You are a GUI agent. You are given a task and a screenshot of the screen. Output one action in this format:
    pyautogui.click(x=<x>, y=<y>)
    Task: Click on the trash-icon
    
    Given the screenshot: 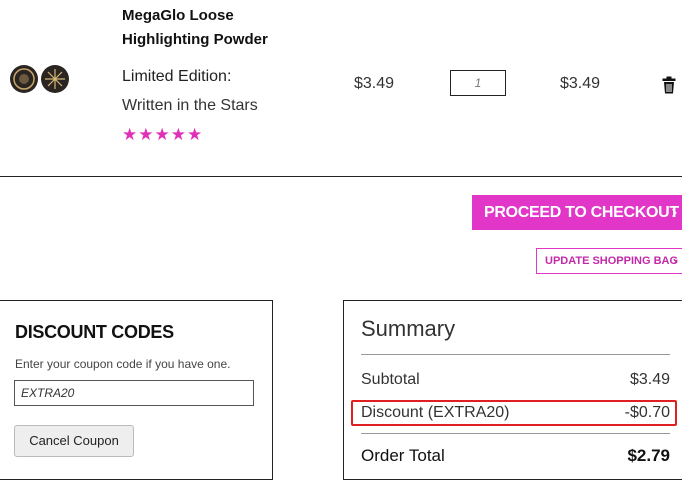 What is the action you would take?
    pyautogui.click(x=669, y=85)
    